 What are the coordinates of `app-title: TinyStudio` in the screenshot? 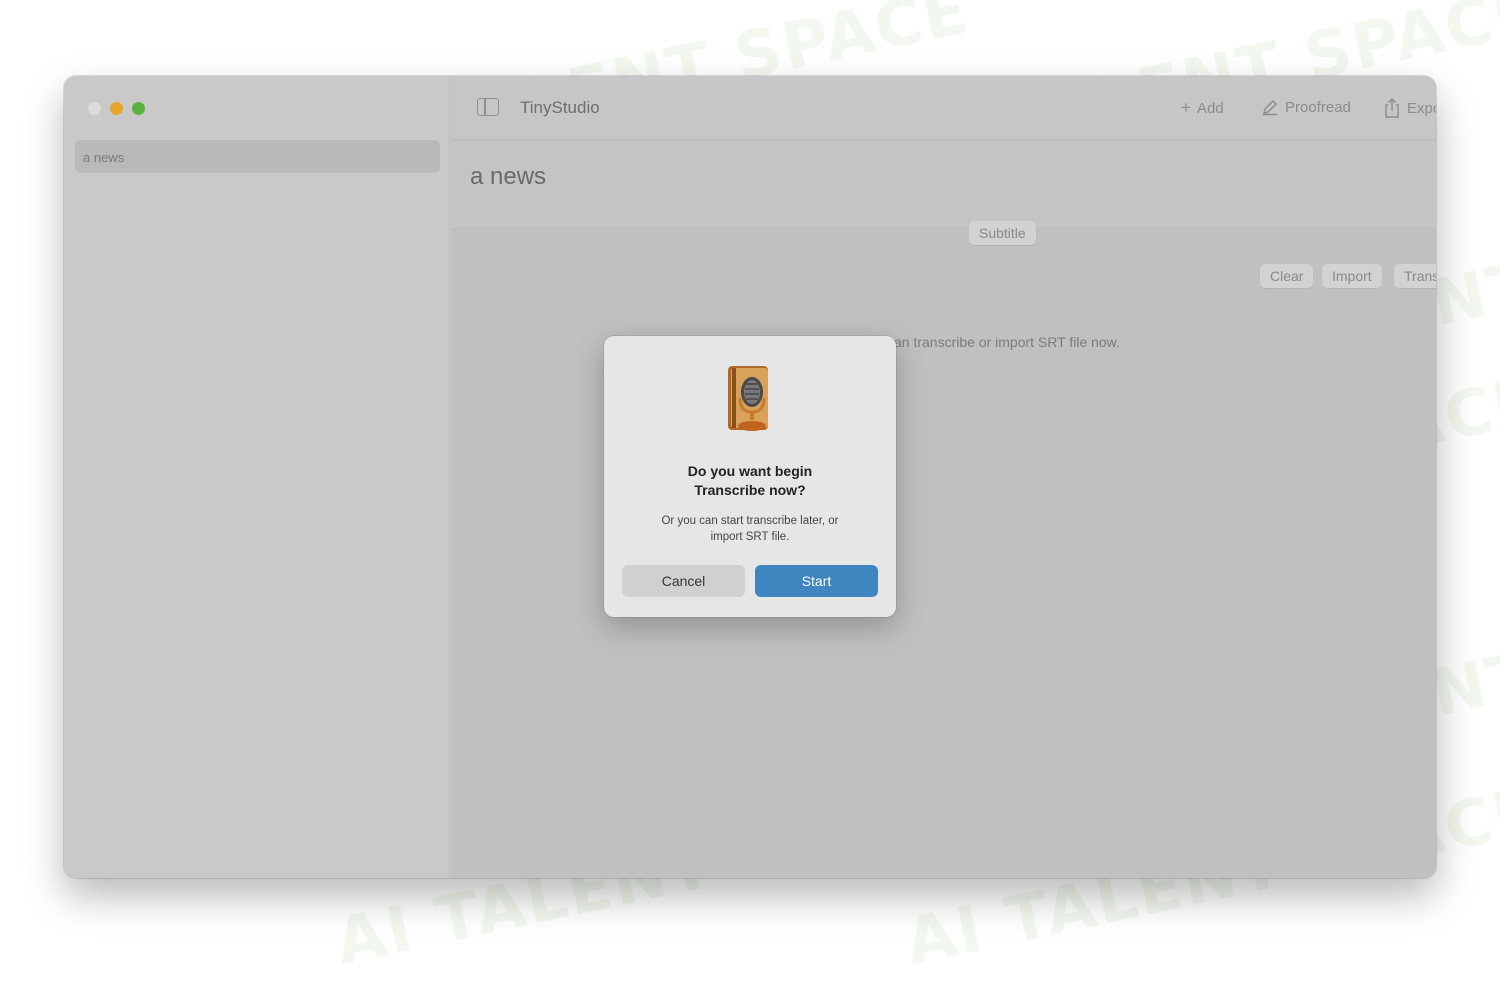 It's located at (560, 107).